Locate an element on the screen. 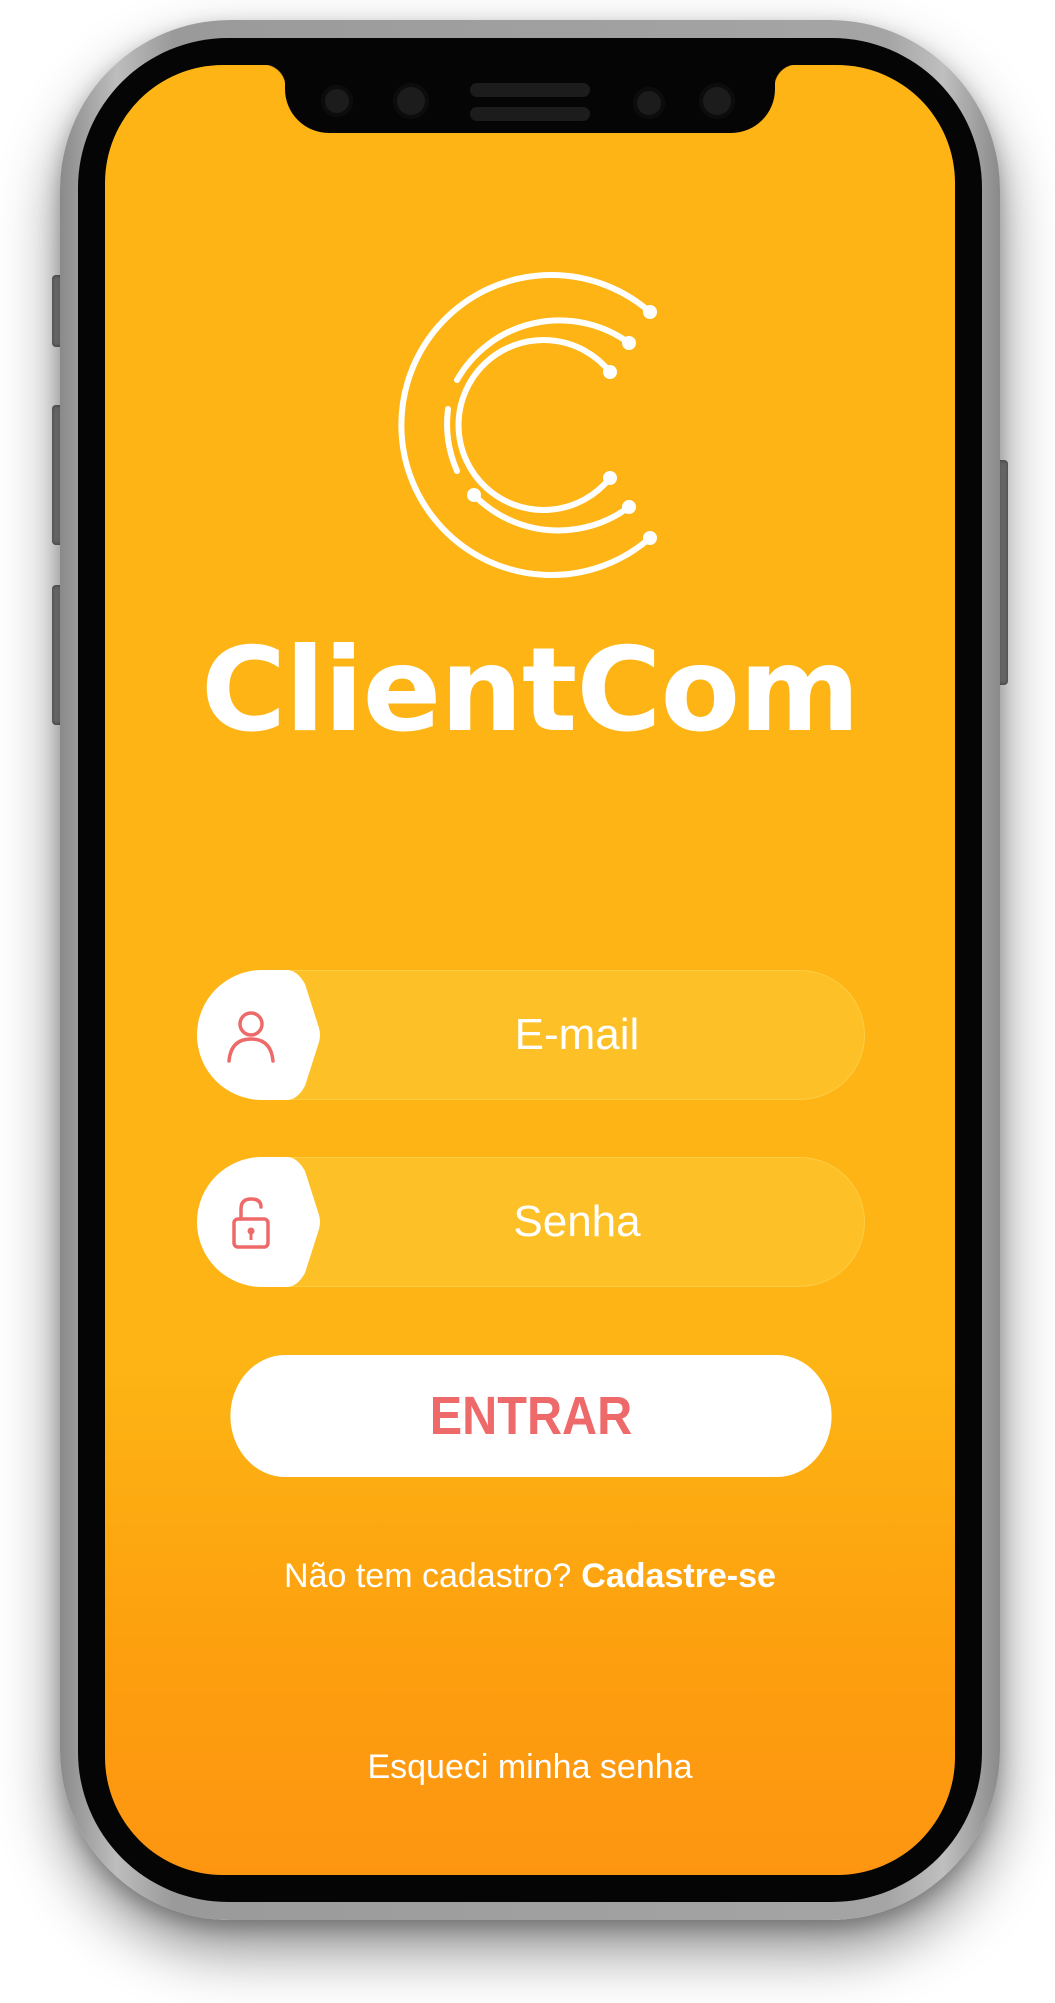  padlock-icon is located at coordinates (251, 1223).